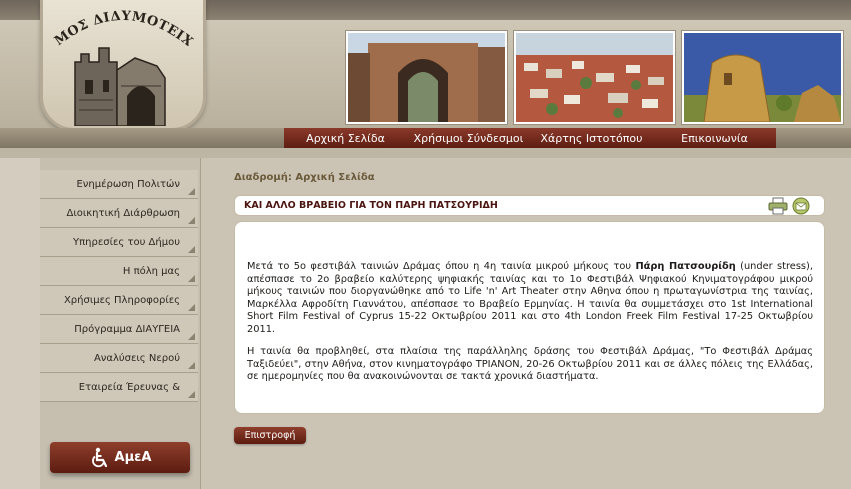 The image size is (851, 489). I want to click on sidebar-item-useful-info: Χρήσιμες Πληροφορίες, so click(119, 300).